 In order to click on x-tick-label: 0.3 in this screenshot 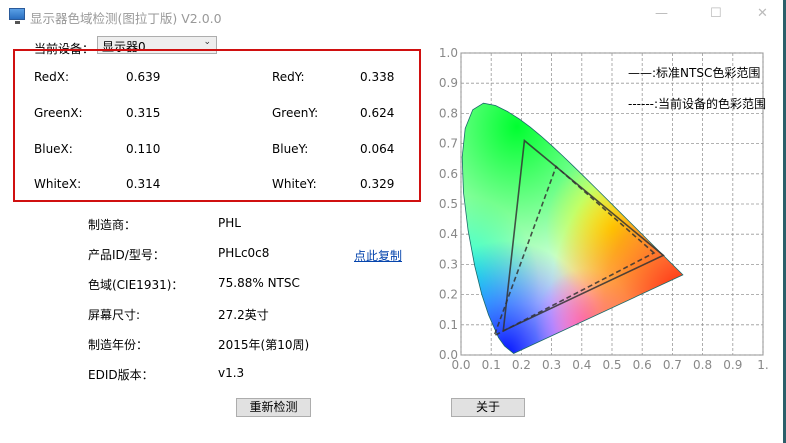, I will do `click(551, 365)`.